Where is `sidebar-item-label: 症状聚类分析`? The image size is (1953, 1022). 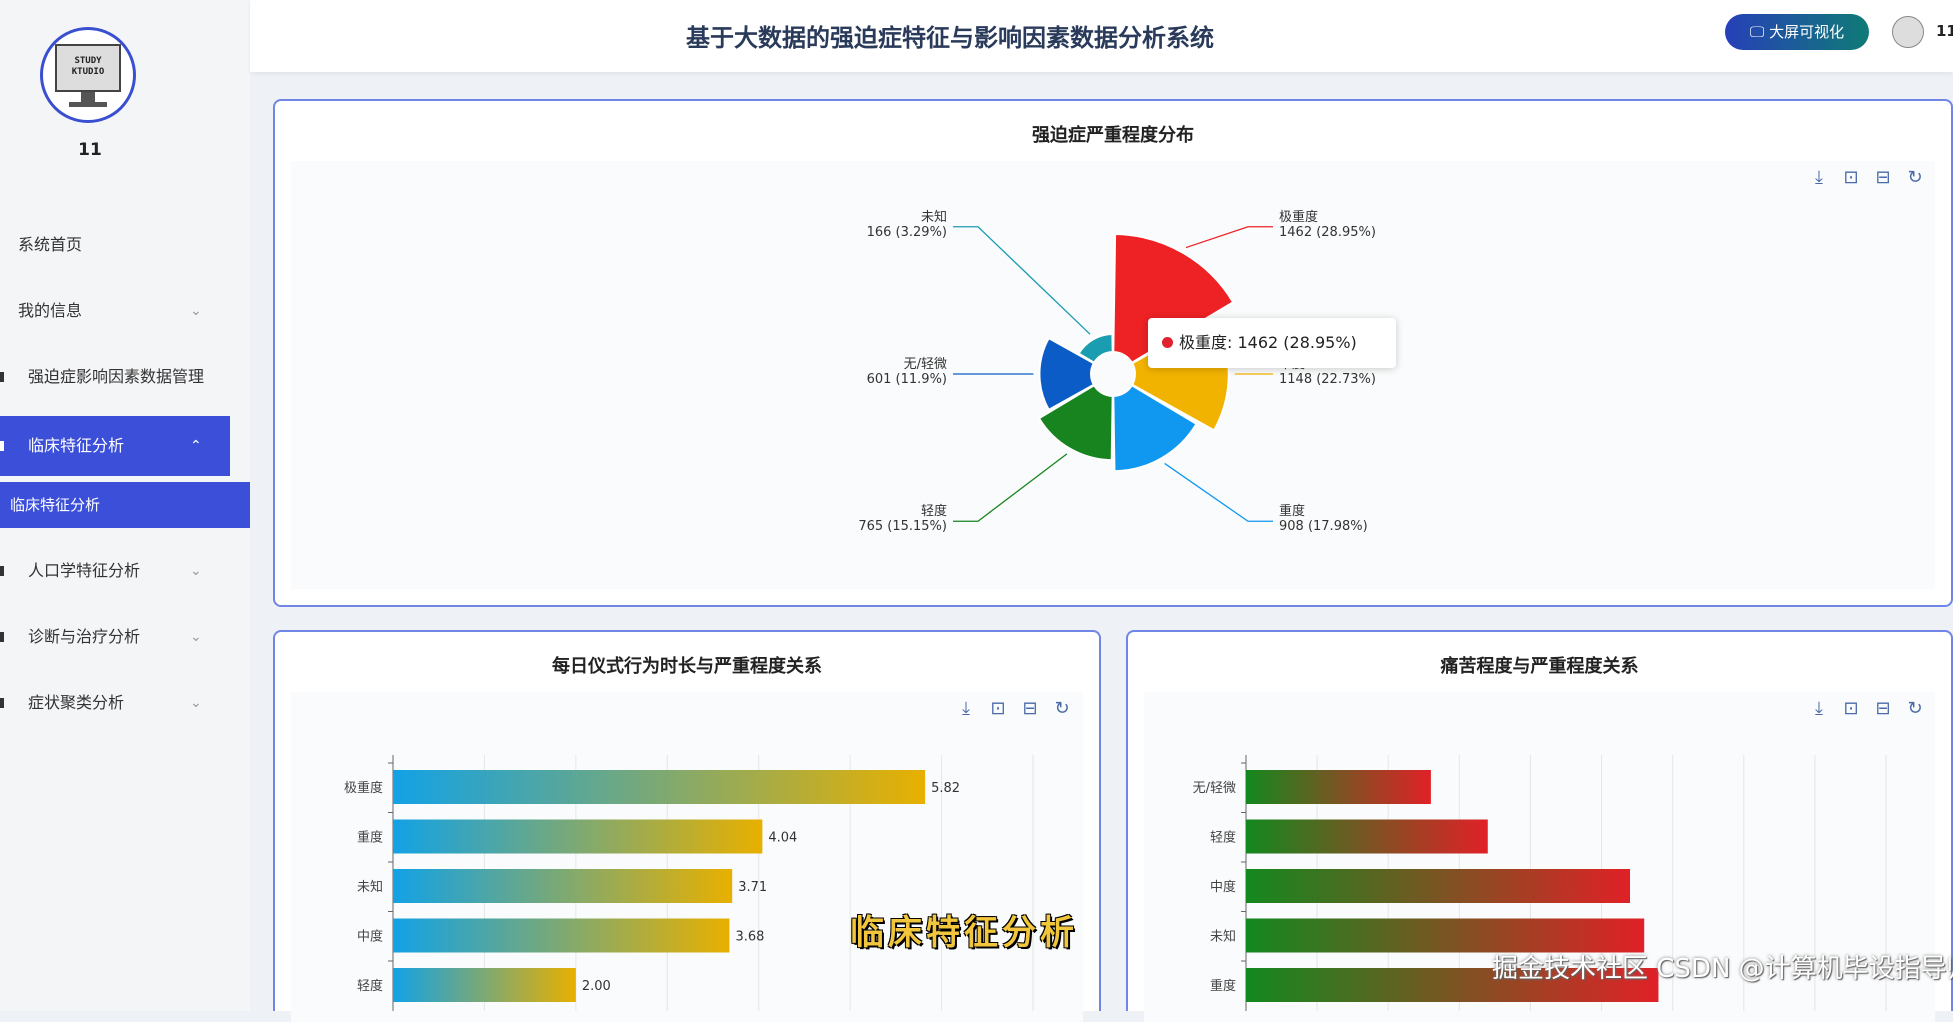 sidebar-item-label: 症状聚类分析 is located at coordinates (76, 702).